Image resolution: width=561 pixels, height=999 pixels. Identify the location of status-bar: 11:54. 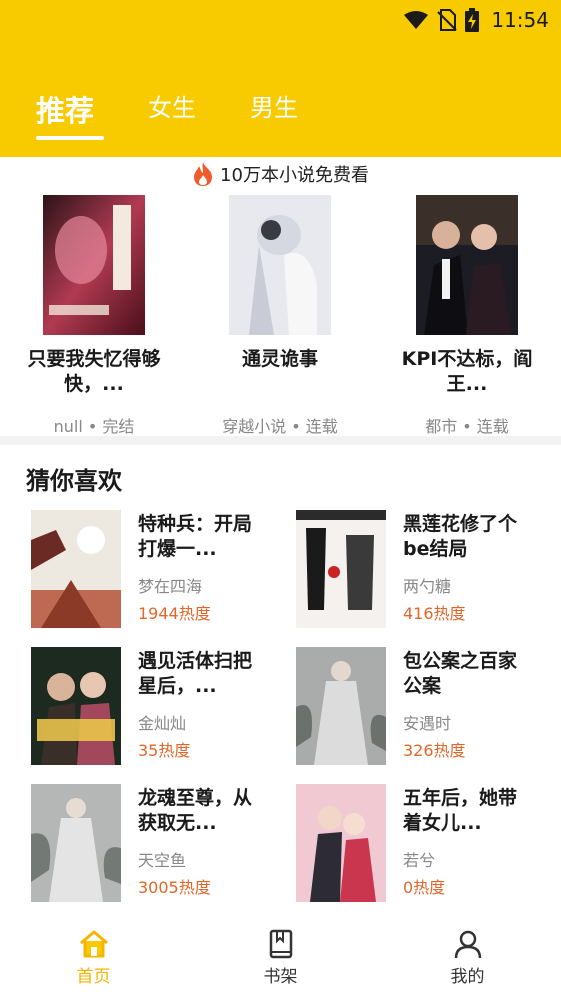
(476, 20).